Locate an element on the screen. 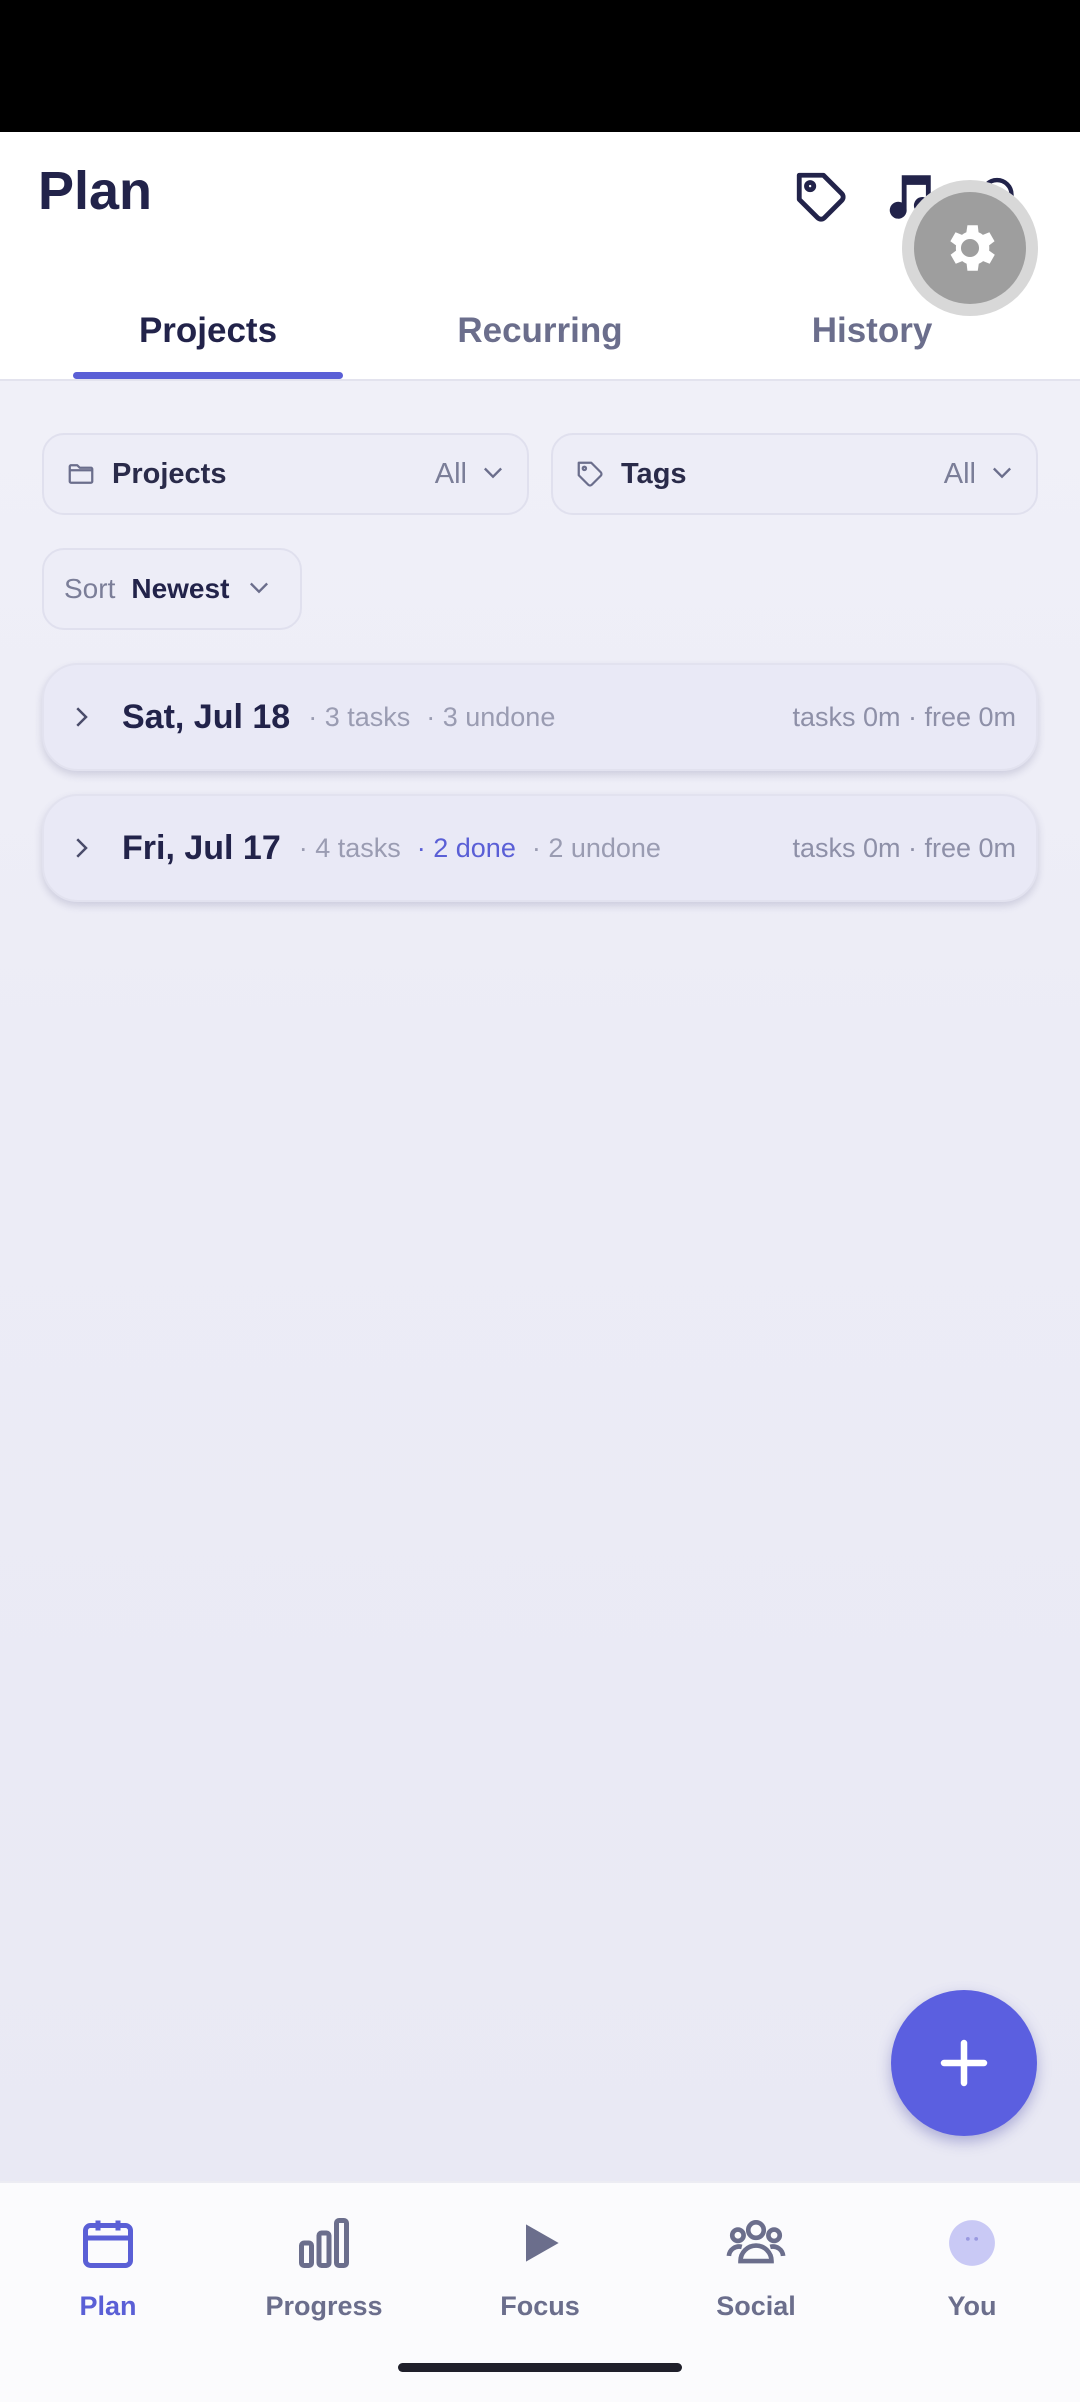 The width and height of the screenshot is (1080, 2402). day-date: Fri, Jul 17 is located at coordinates (201, 847).